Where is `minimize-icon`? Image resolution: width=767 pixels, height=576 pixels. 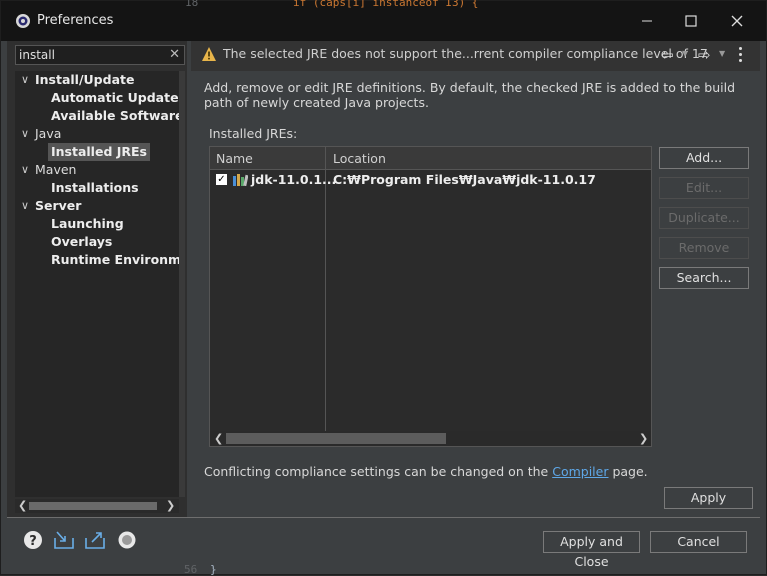 minimize-icon is located at coordinates (647, 21).